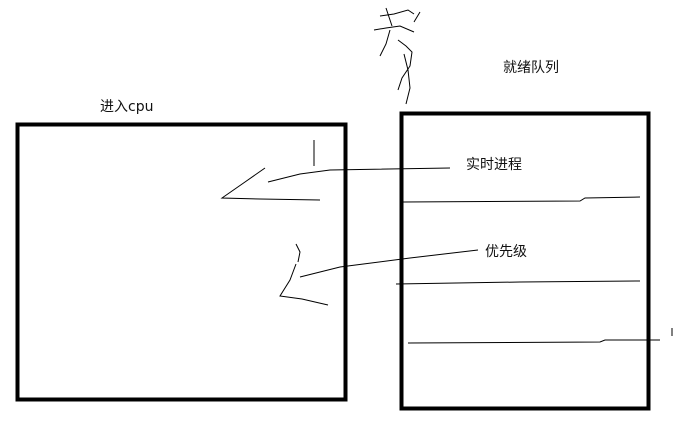 The height and width of the screenshot is (428, 674). What do you see at coordinates (397, 56) in the screenshot?
I see `handwritten-scribble` at bounding box center [397, 56].